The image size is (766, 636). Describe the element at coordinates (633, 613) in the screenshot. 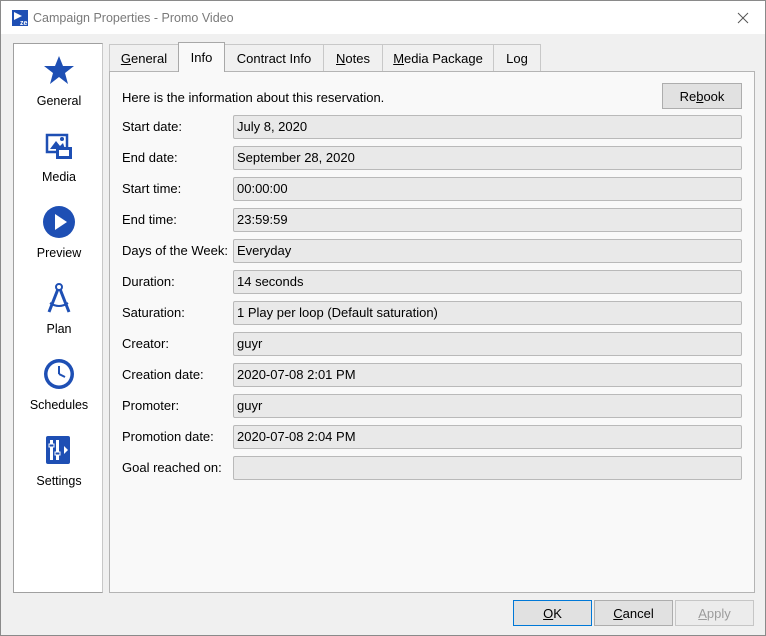

I see `cancel-button: Cancel` at that location.